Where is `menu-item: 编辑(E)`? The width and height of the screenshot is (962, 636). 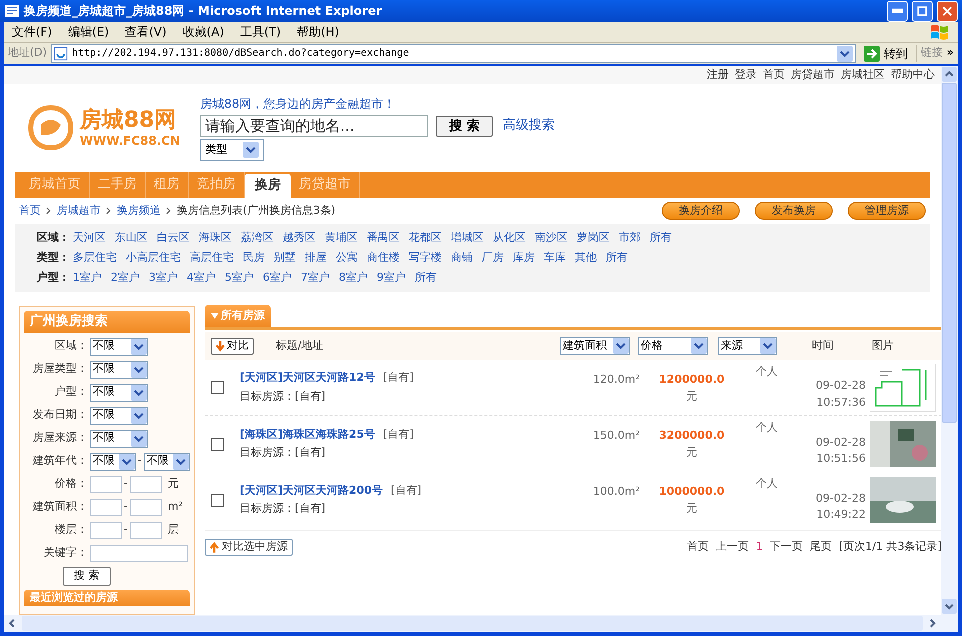 menu-item: 编辑(E) is located at coordinates (89, 32).